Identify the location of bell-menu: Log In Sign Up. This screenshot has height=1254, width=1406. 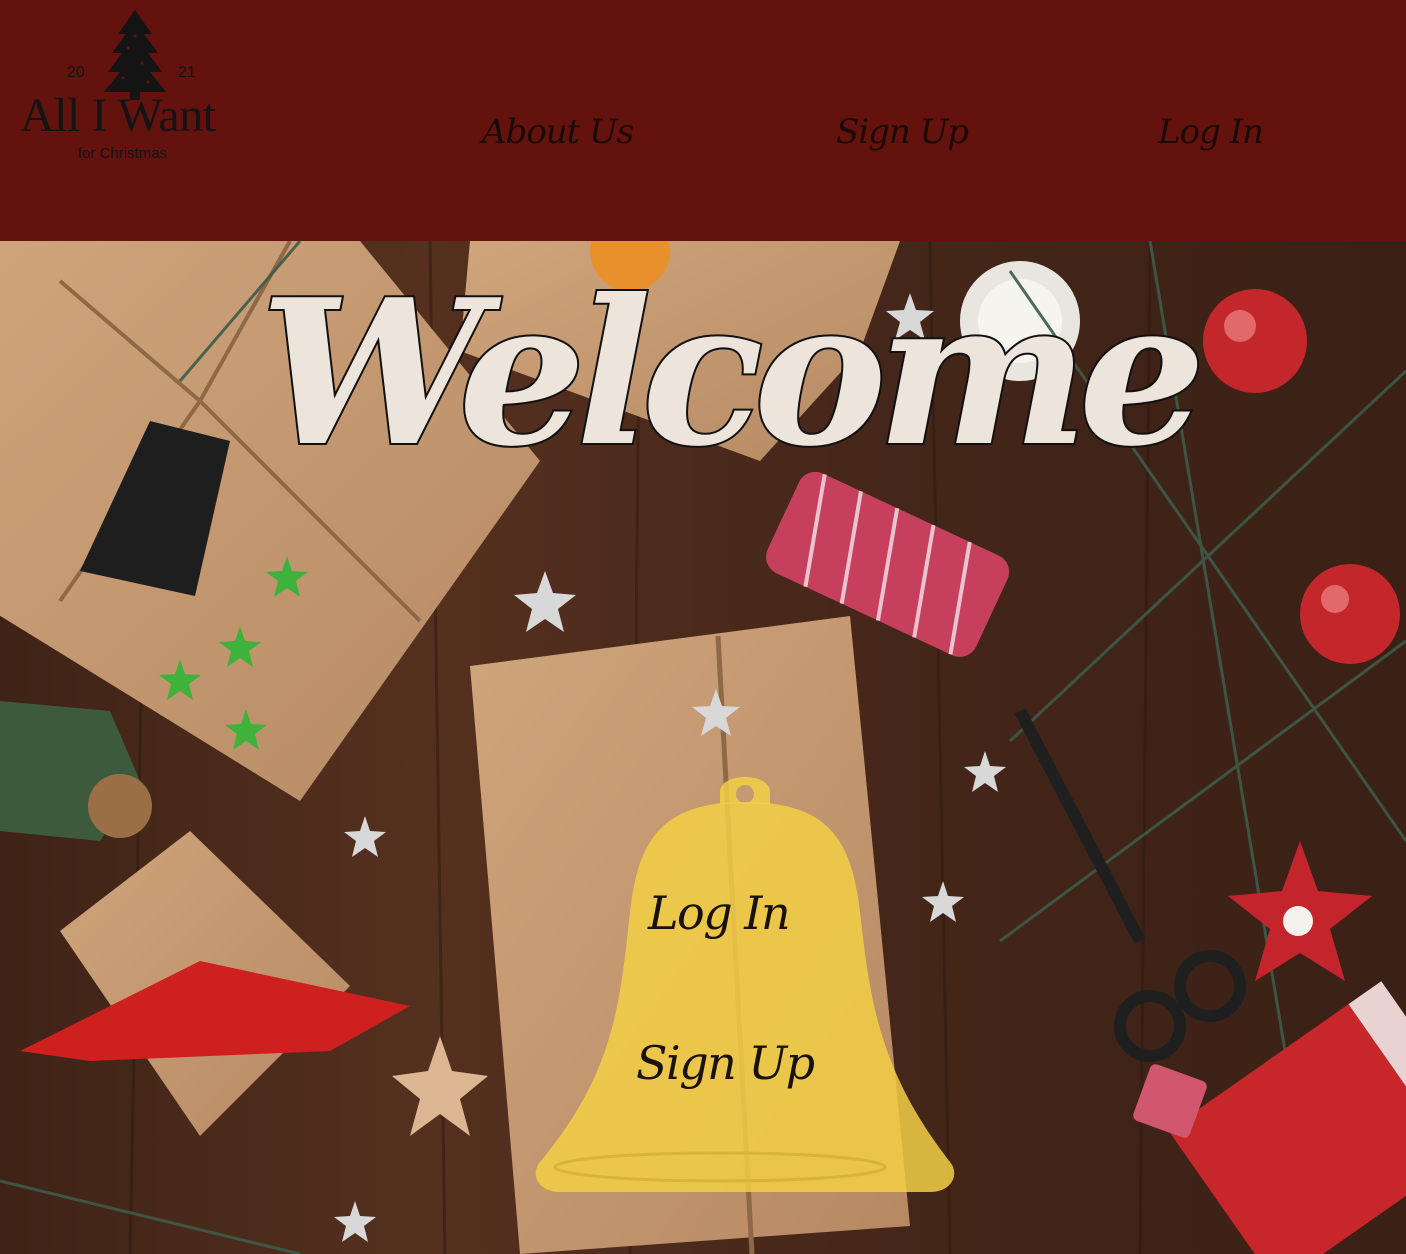
(745, 992).